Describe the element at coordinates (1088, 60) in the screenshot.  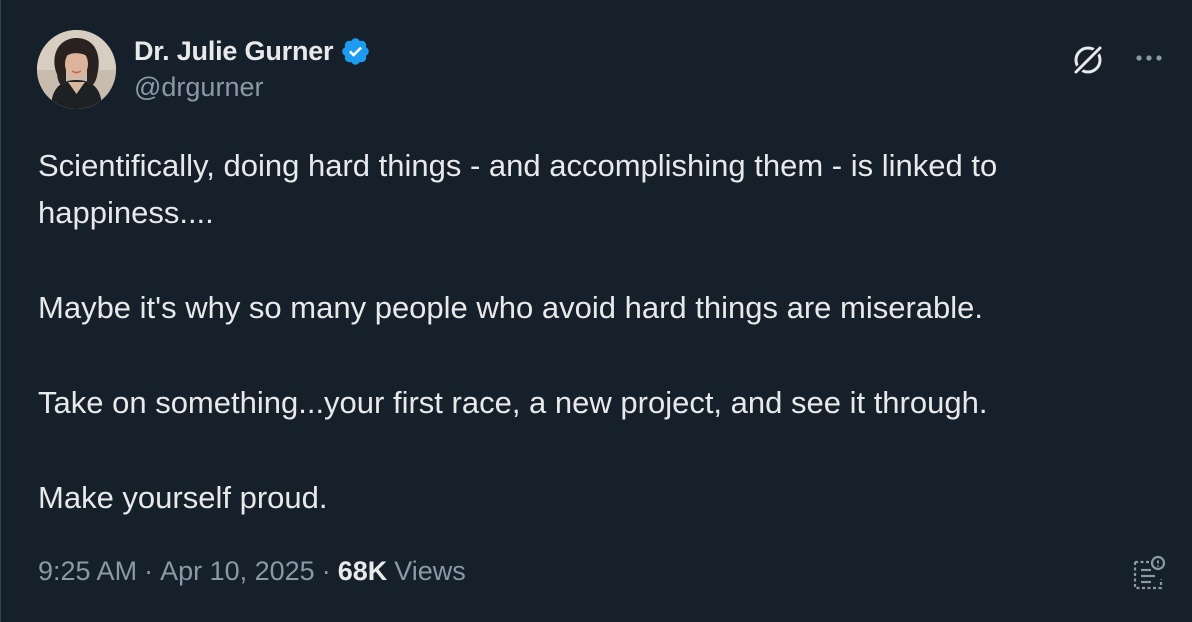
I see `grok-icon` at that location.